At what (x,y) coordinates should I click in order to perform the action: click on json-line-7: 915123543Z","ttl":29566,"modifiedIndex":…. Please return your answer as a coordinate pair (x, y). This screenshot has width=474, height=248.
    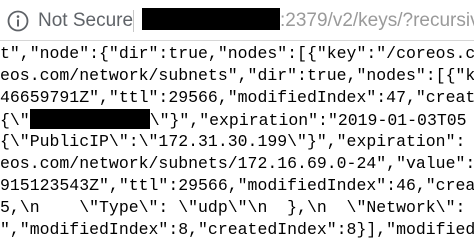
    Looking at the image, I should click on (237, 185).